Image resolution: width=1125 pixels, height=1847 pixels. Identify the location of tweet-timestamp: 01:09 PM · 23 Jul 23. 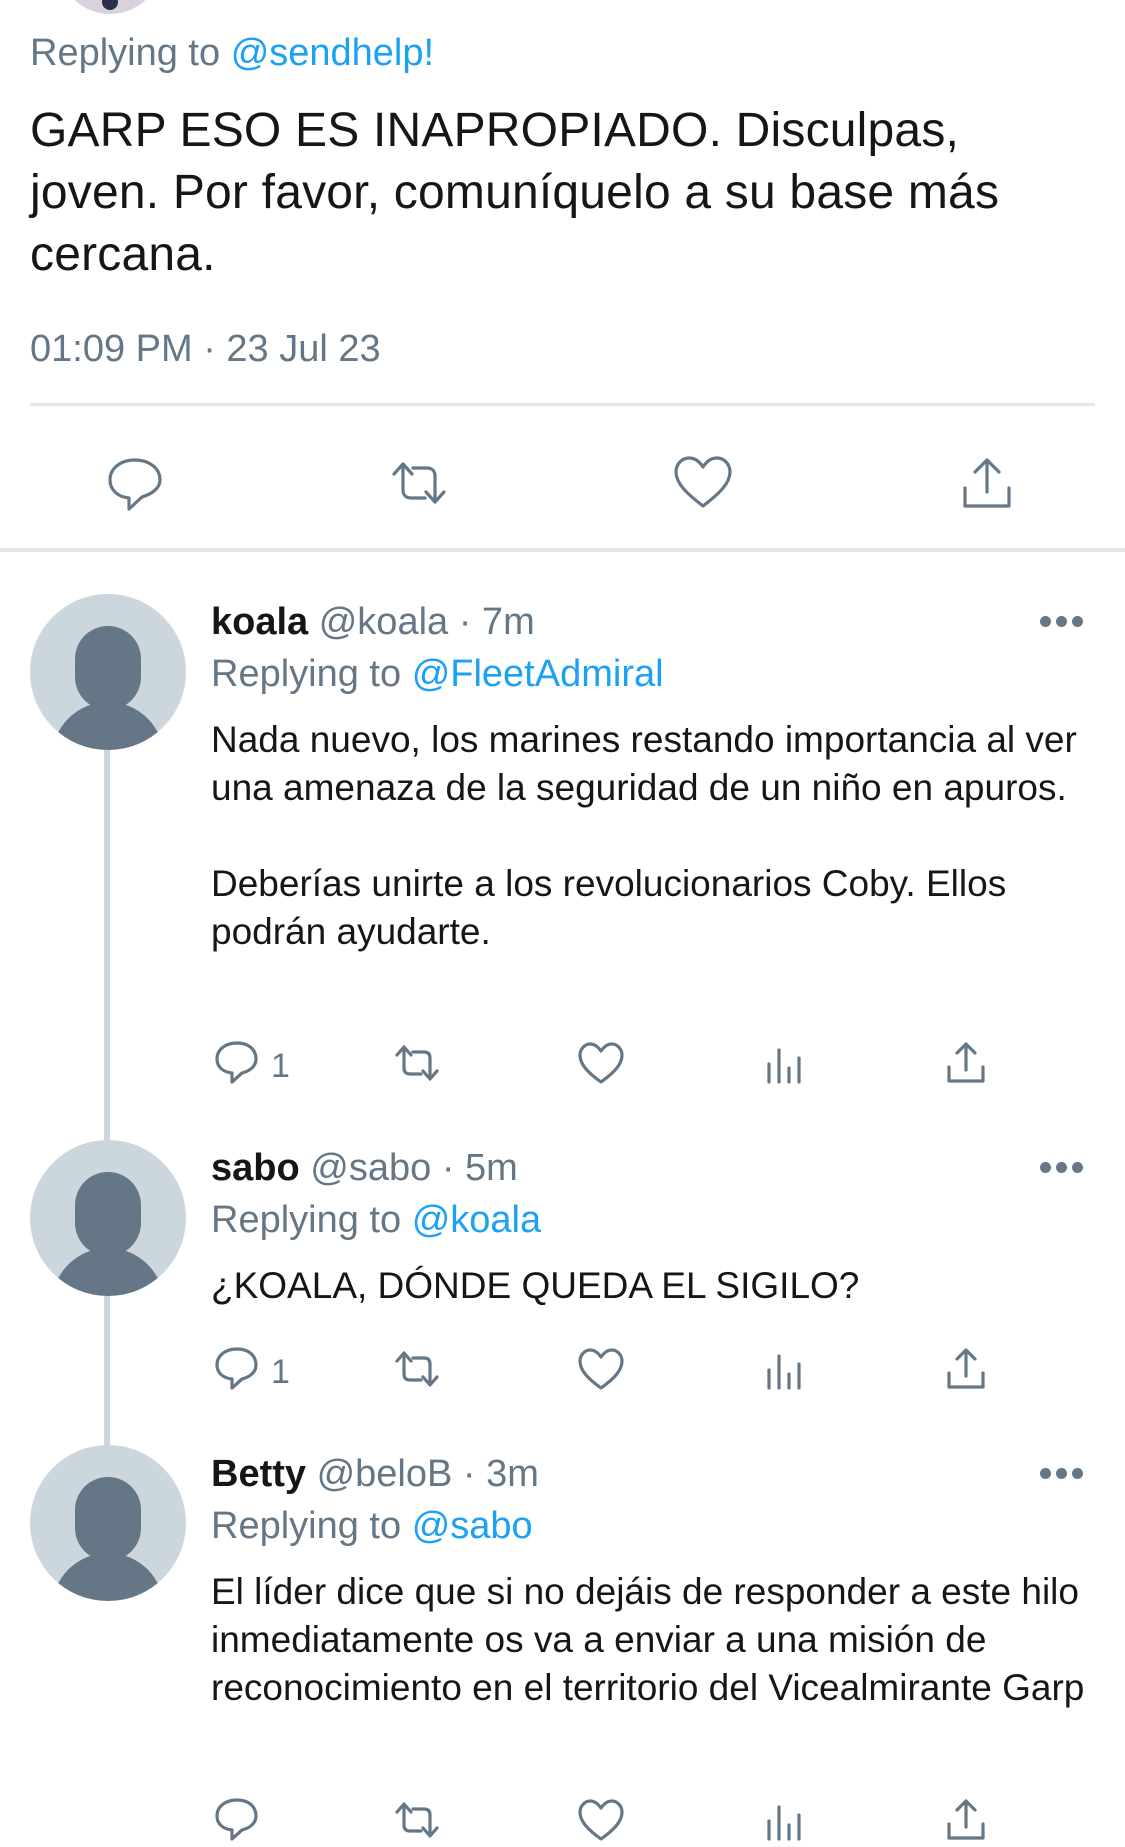
(205, 349).